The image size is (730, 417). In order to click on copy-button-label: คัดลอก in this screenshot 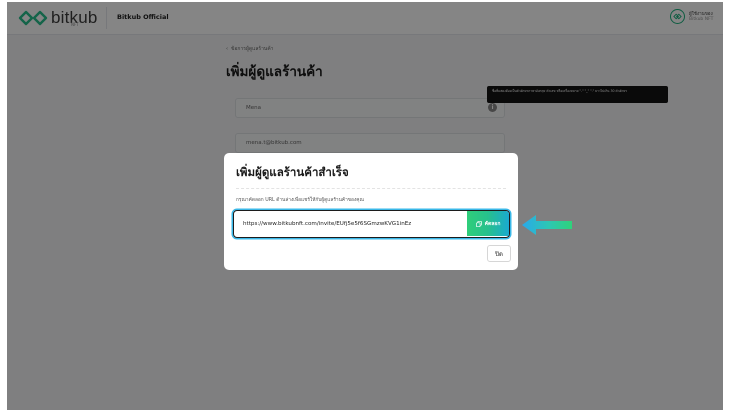, I will do `click(492, 223)`.